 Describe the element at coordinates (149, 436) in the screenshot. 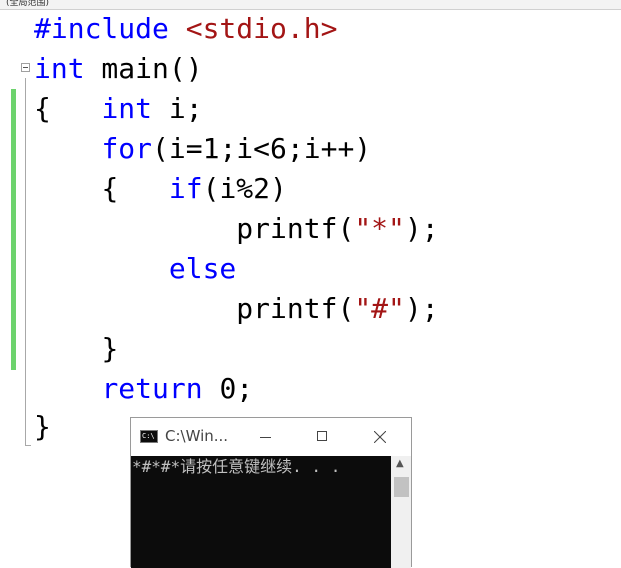

I see `cmd-icon: C:\` at that location.